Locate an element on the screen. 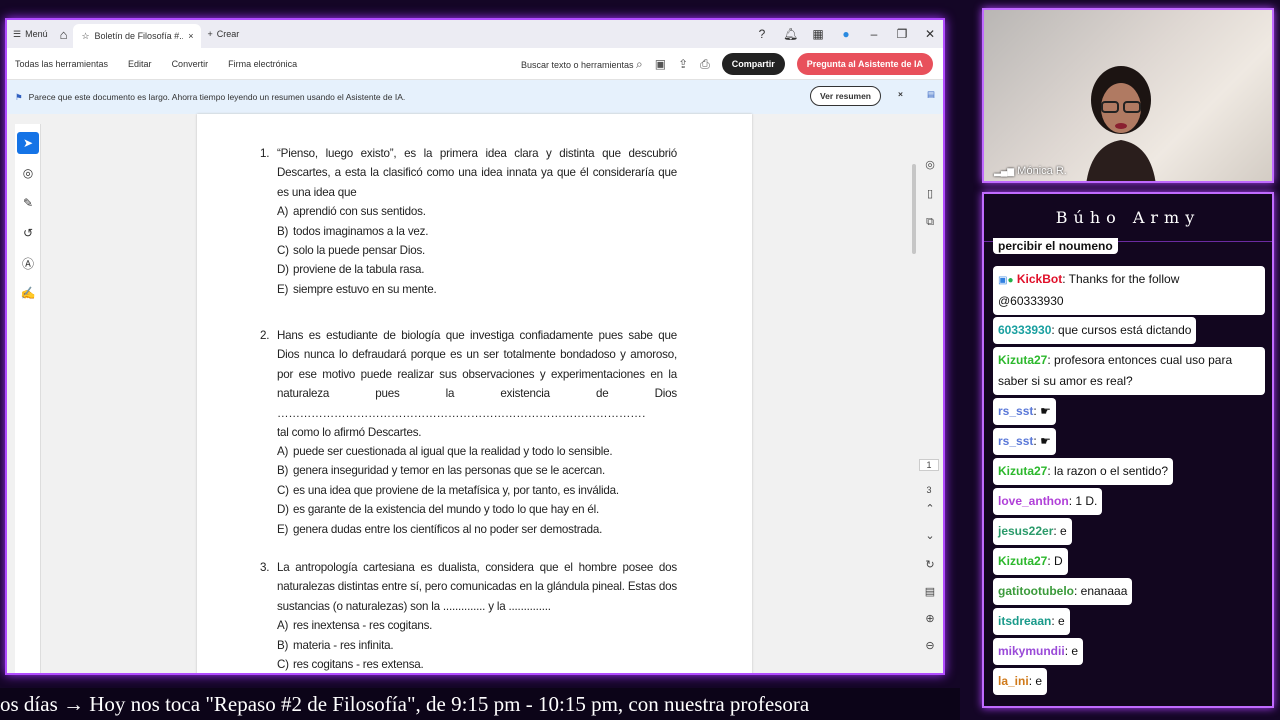 Image resolution: width=1280 pixels, height=720 pixels. menu-all-tools: Todas las herramientas is located at coordinates (61, 64).